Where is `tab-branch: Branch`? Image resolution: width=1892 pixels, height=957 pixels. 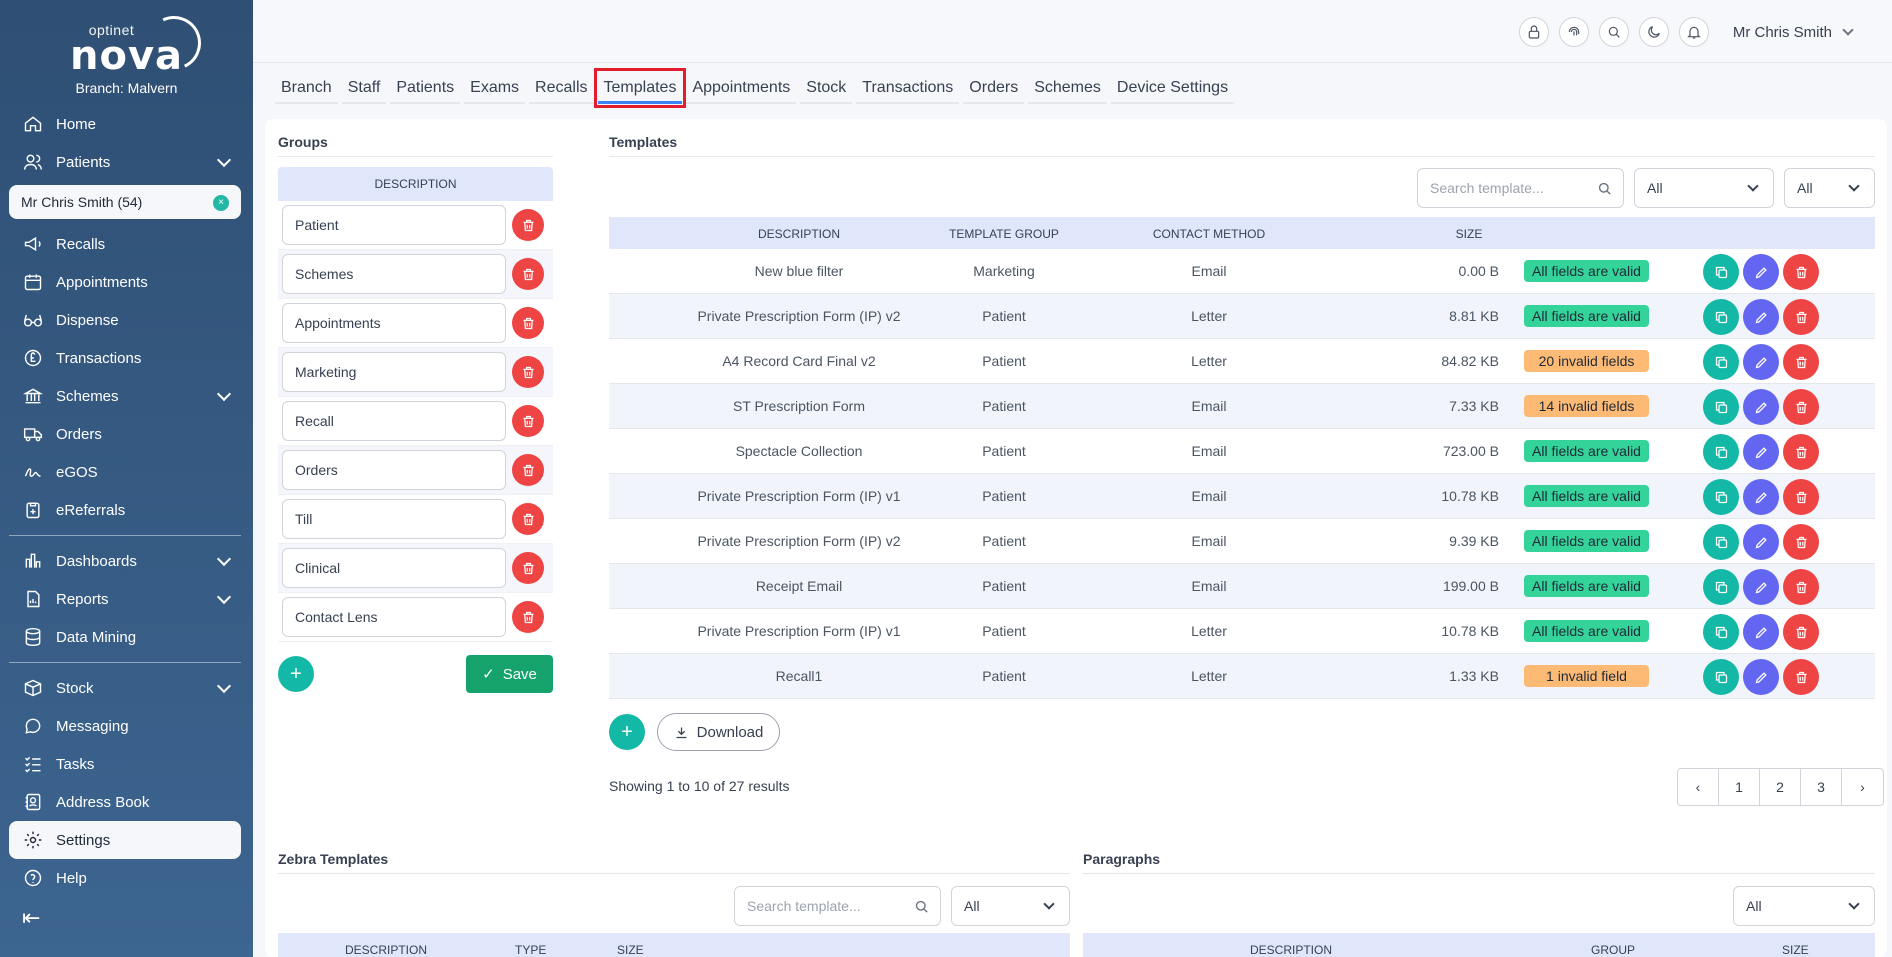
tab-branch: Branch is located at coordinates (306, 88).